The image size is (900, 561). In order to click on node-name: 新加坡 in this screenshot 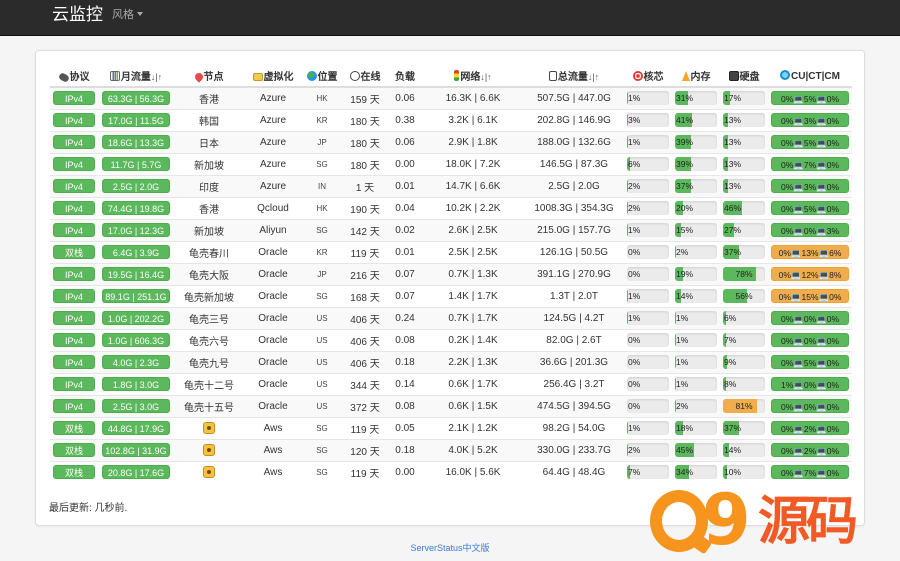, I will do `click(209, 166)`.